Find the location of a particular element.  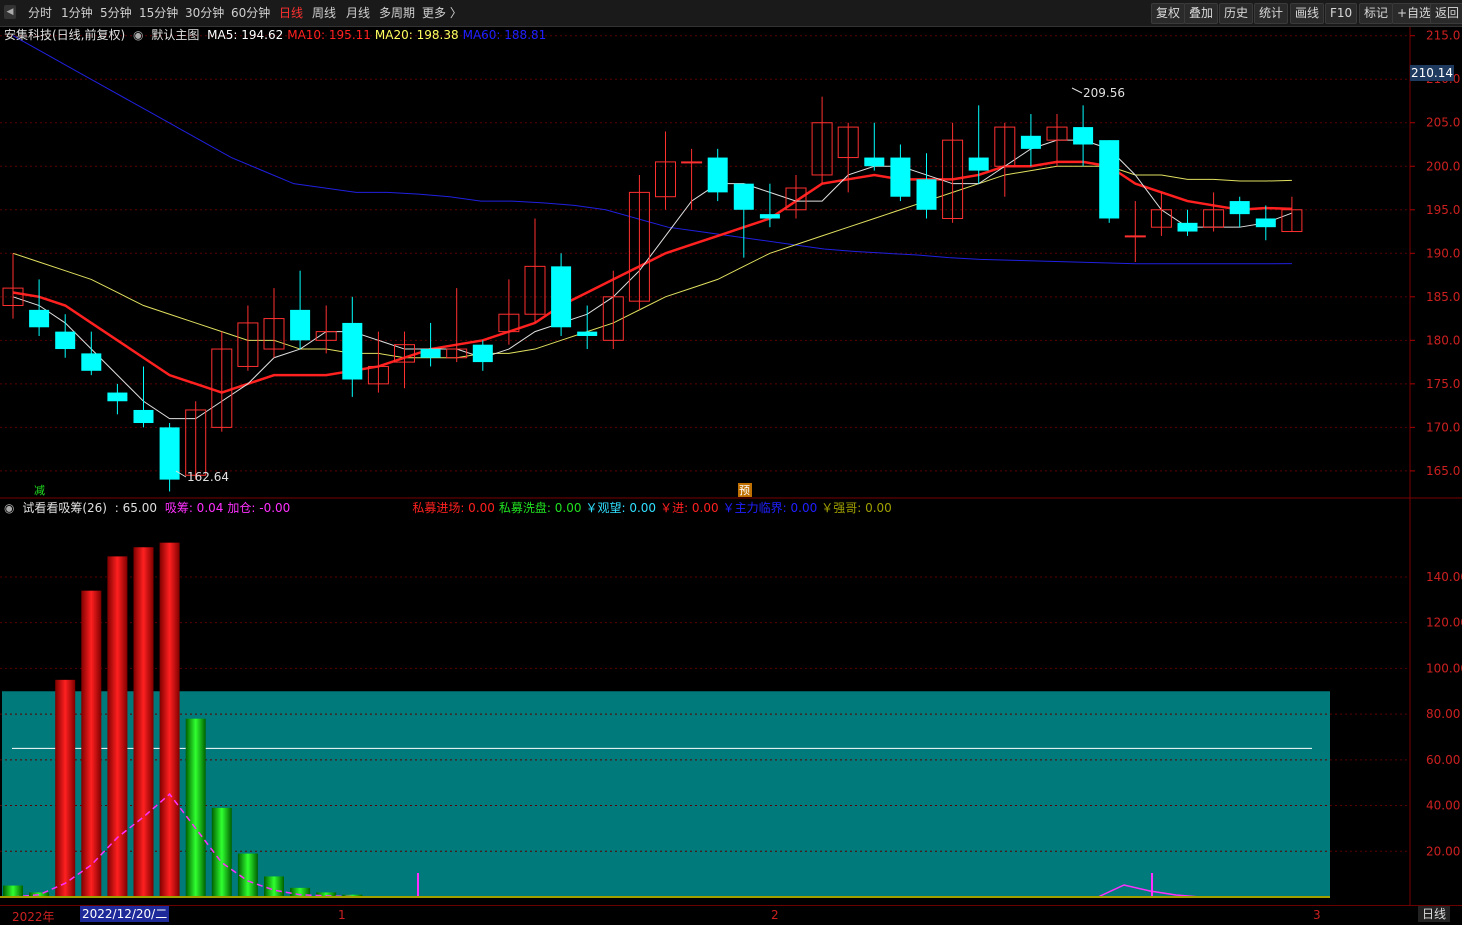

toolbar-button-6: 标记 is located at coordinates (1376, 13).